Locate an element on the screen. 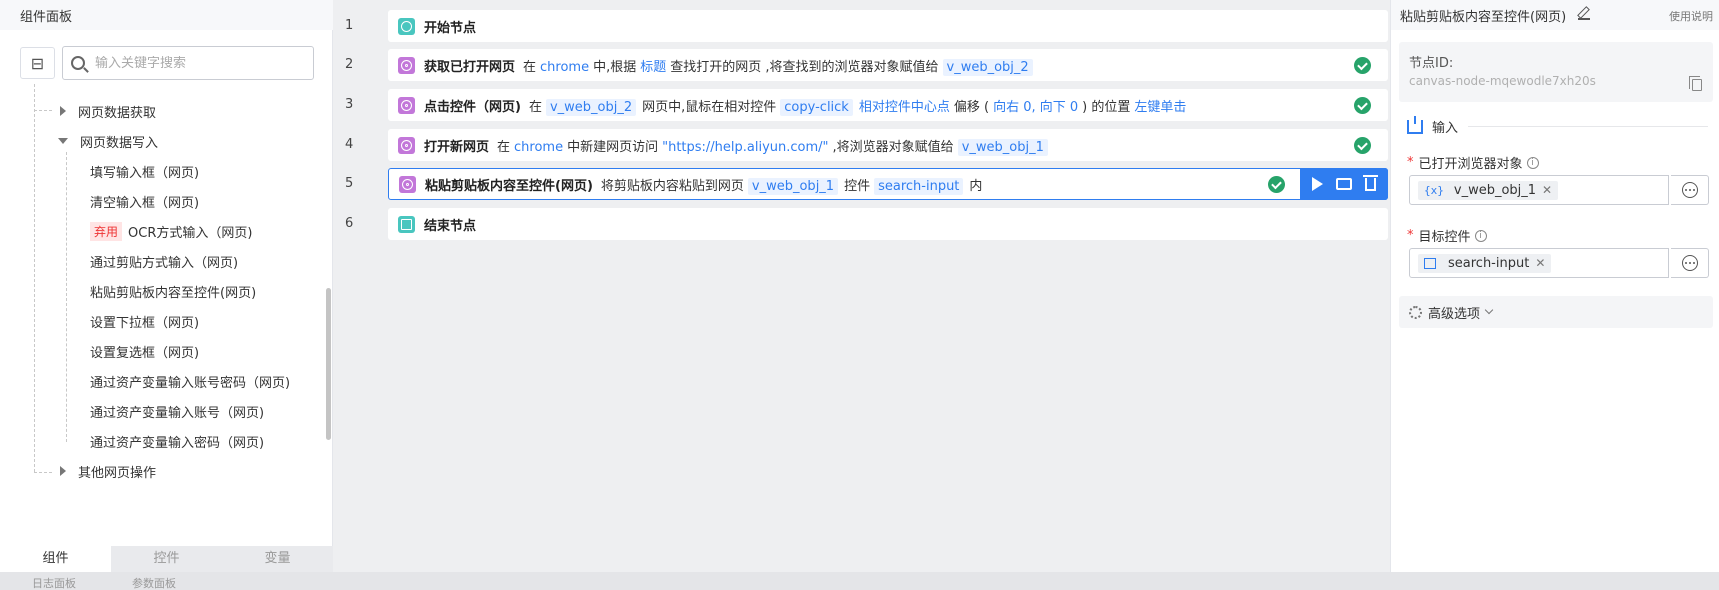 This screenshot has width=1719, height=590. component-search is located at coordinates (188, 63).